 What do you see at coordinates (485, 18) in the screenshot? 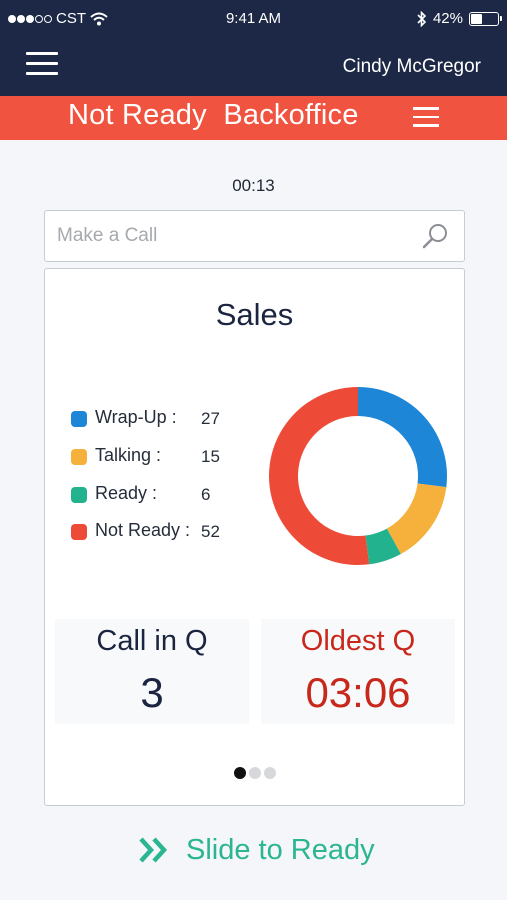
I see `battery-icon` at bounding box center [485, 18].